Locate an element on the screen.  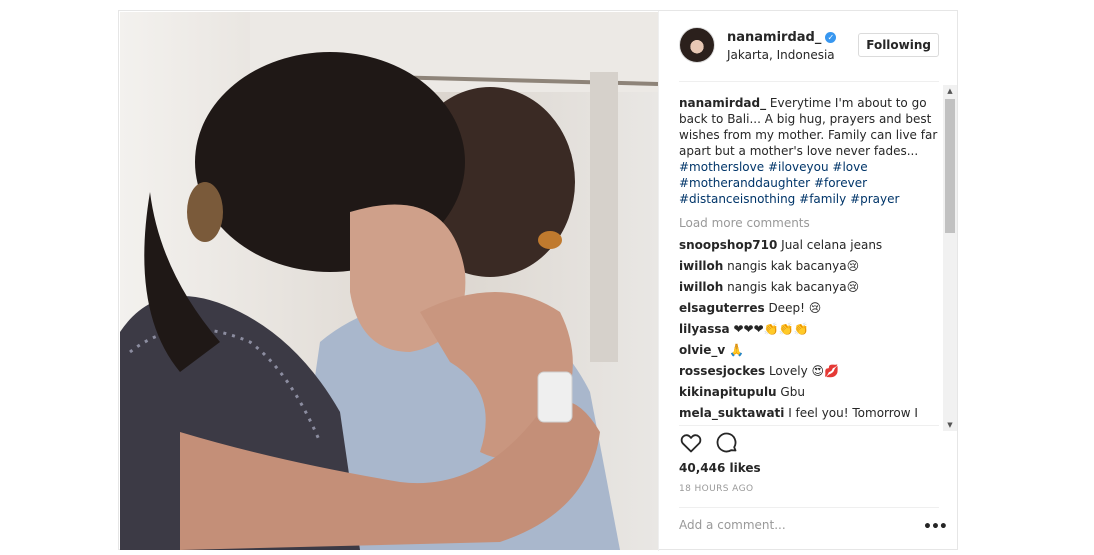
comment-item: mela_suktawati I feel you! Tomorrow I is located at coordinates (810, 413).